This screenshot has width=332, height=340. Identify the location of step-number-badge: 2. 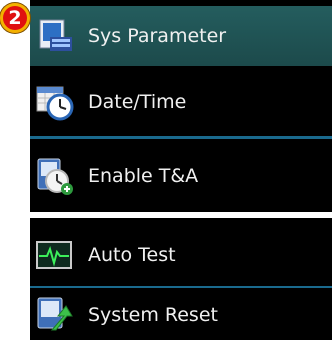
(15, 18).